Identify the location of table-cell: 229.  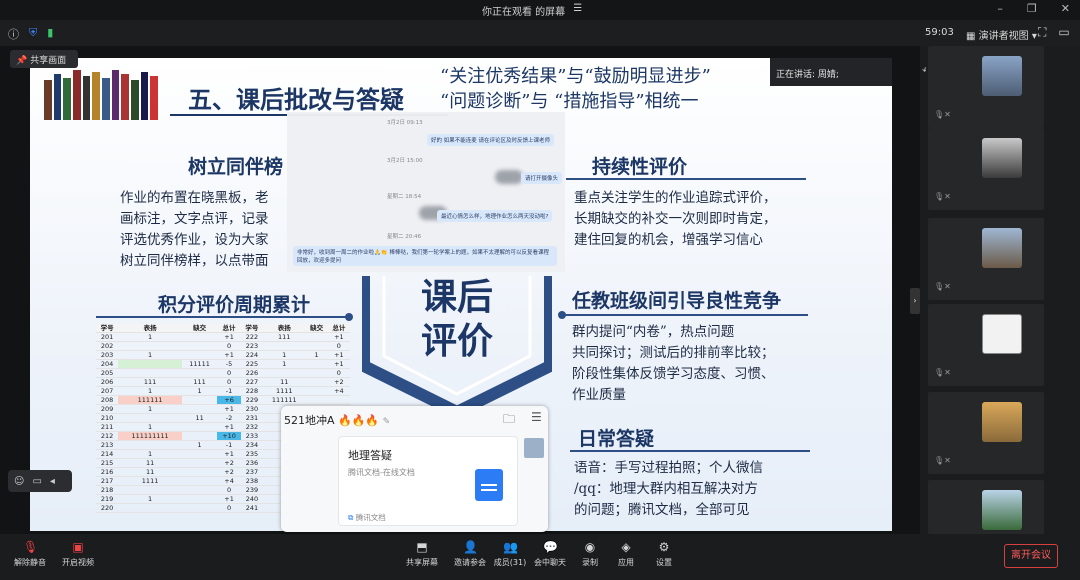
(252, 400).